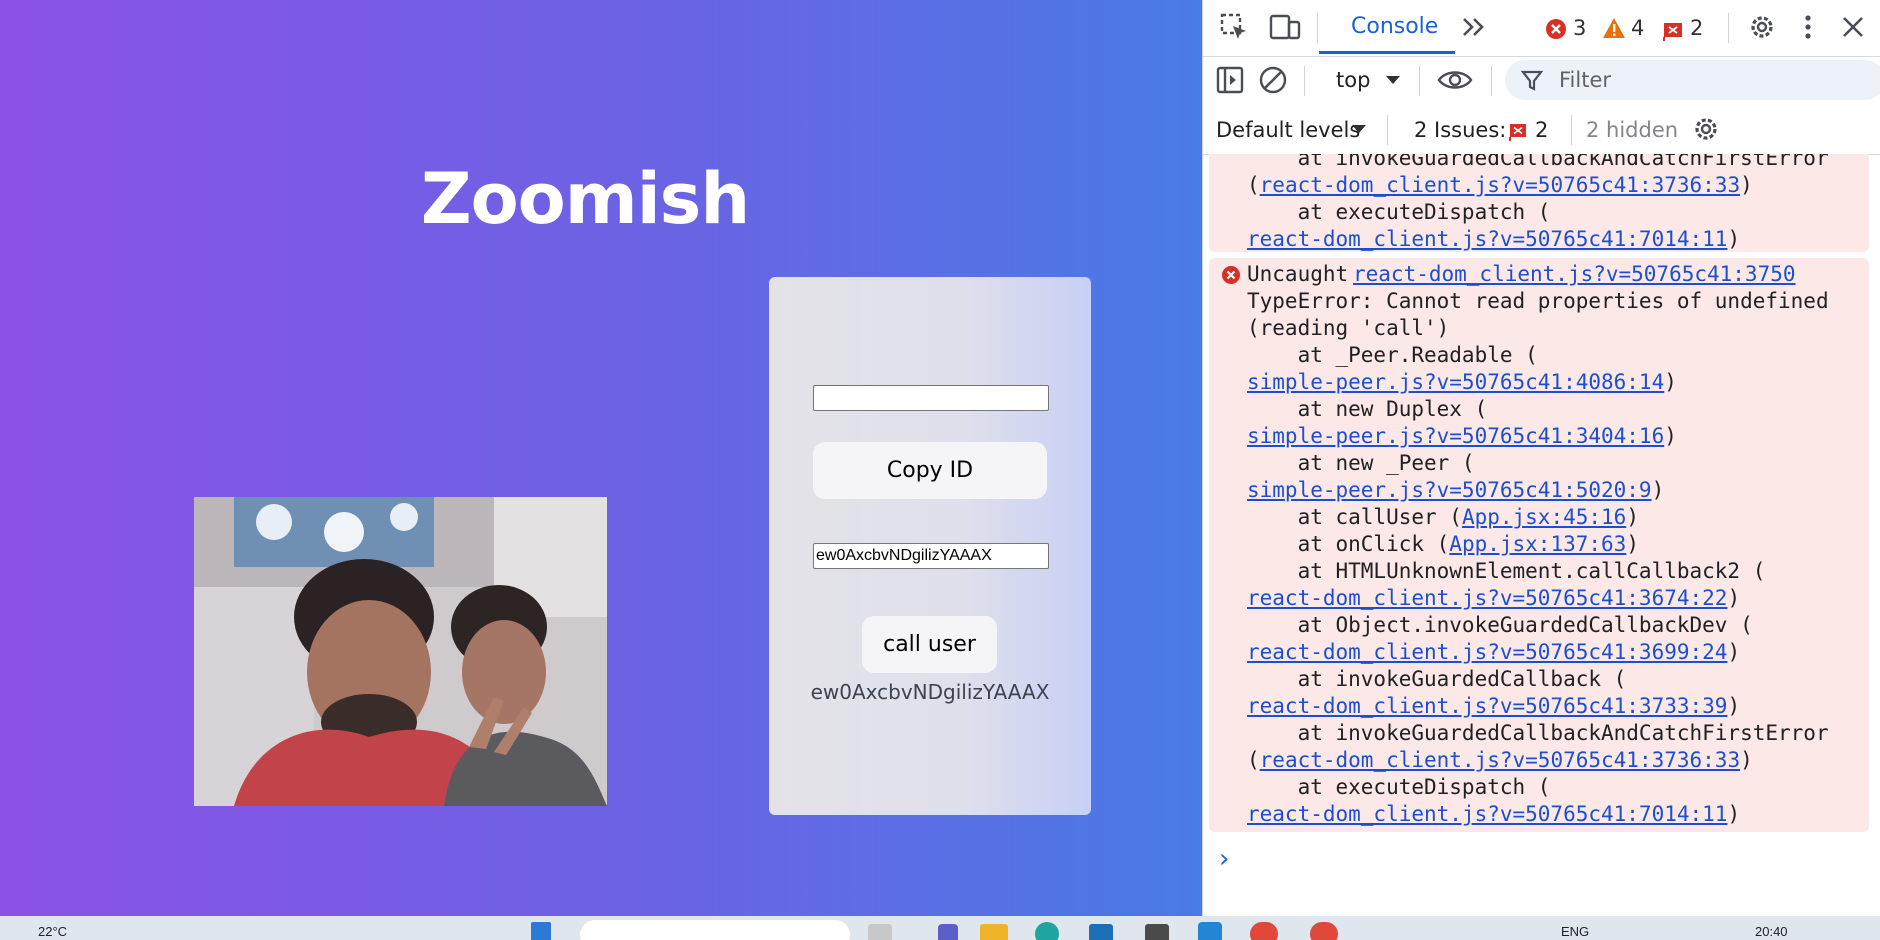  I want to click on local-video, so click(400, 651).